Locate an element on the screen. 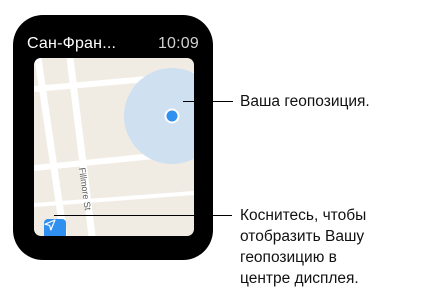 This screenshot has width=424, height=299. current-location-icon is located at coordinates (172, 116).